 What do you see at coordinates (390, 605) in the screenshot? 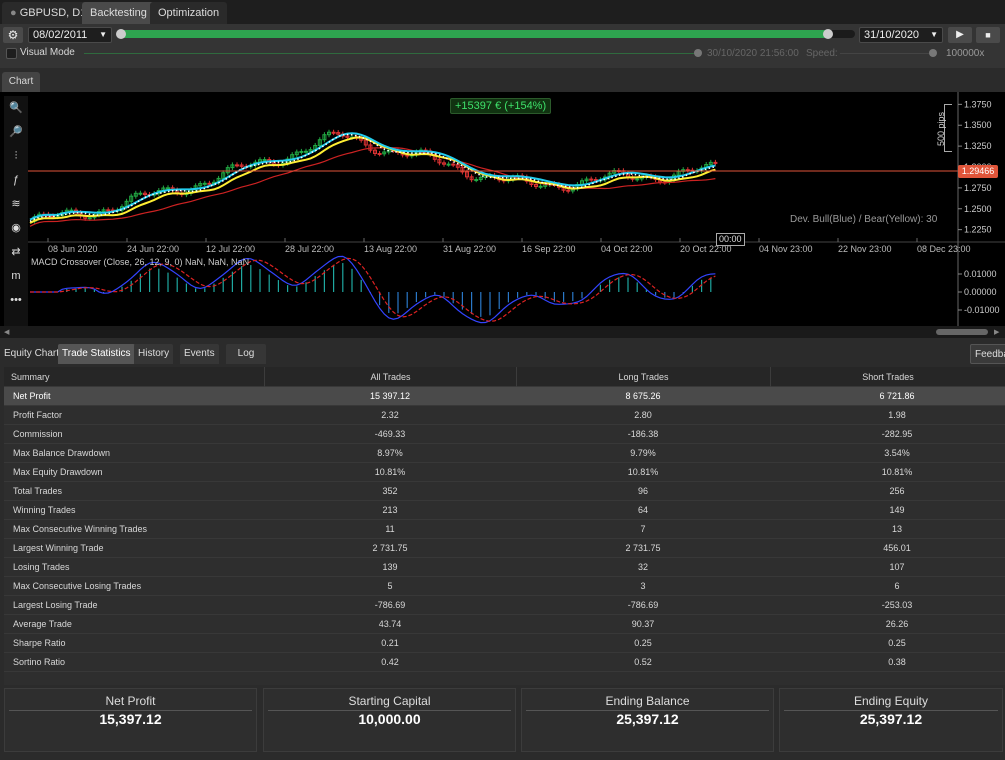
I see `all-trades-value: -786.69` at bounding box center [390, 605].